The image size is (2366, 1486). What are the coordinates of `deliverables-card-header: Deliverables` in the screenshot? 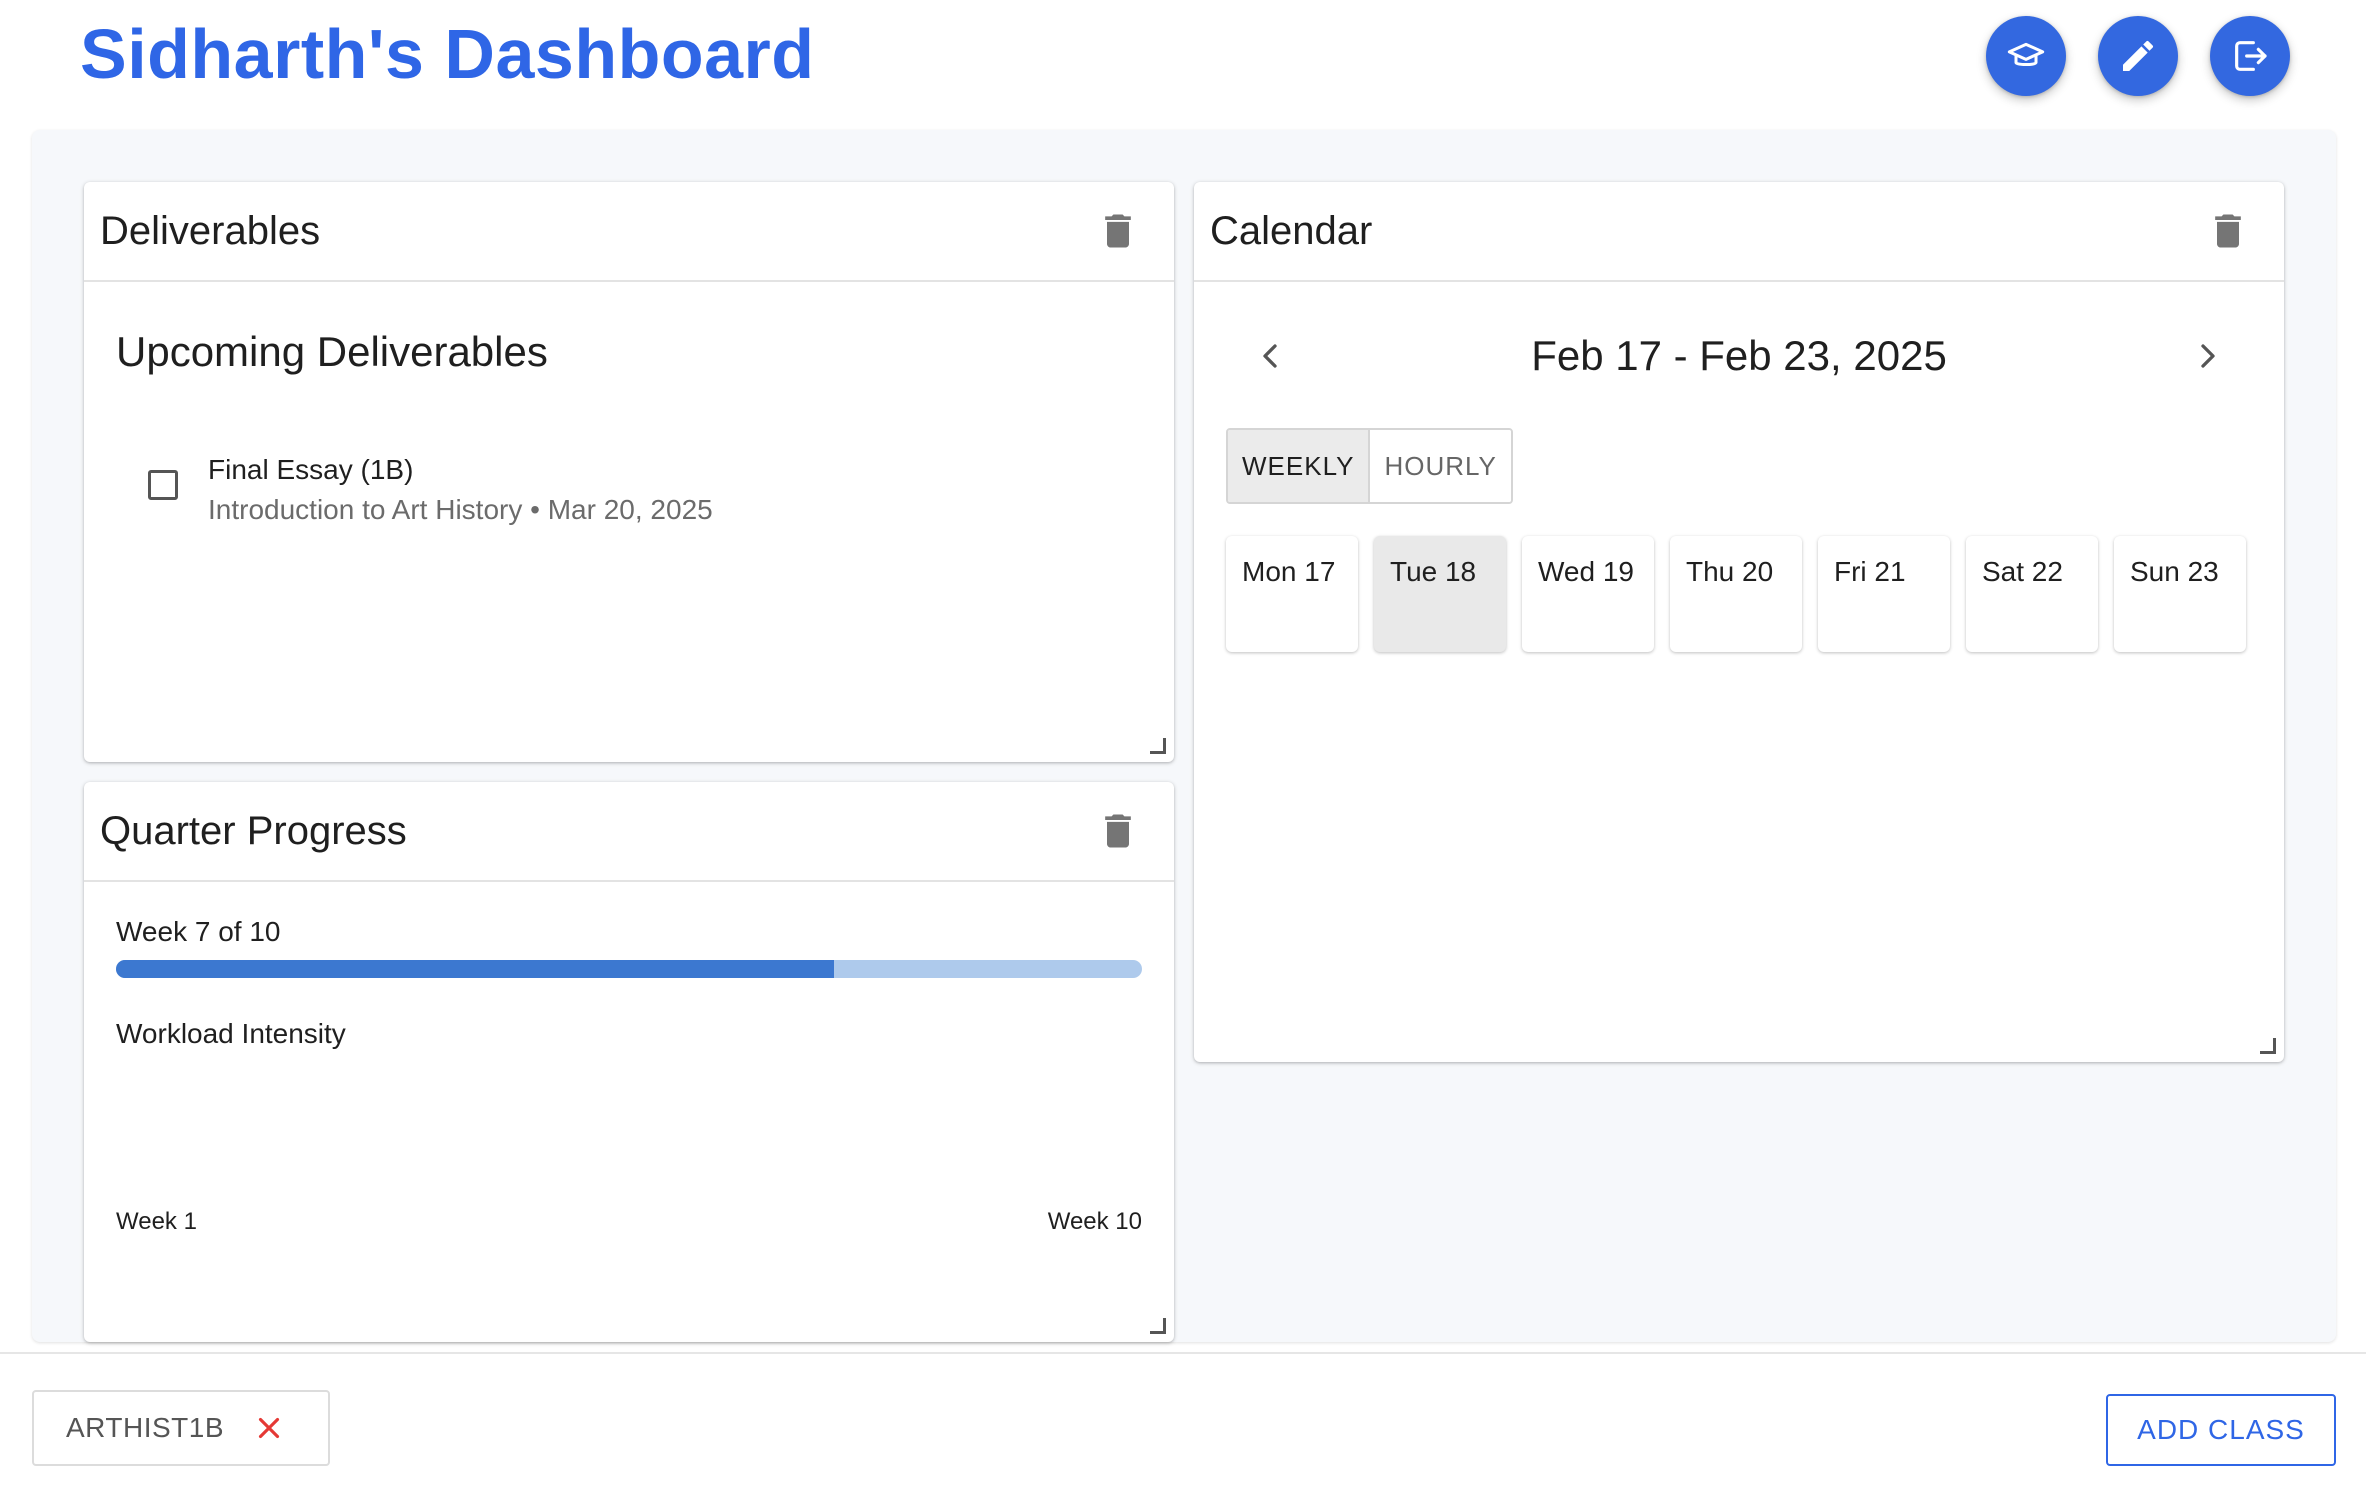 It's located at (629, 232).